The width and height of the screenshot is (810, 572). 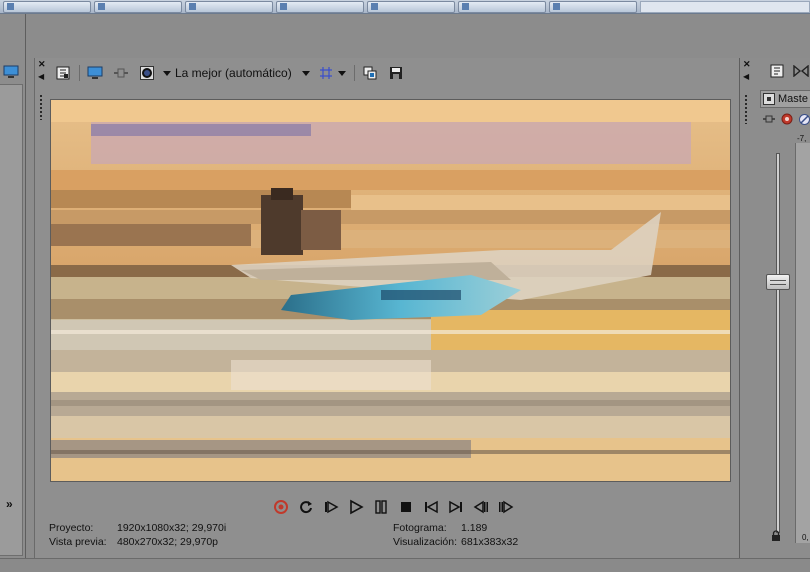 What do you see at coordinates (456, 507) in the screenshot?
I see `go-to-end-button` at bounding box center [456, 507].